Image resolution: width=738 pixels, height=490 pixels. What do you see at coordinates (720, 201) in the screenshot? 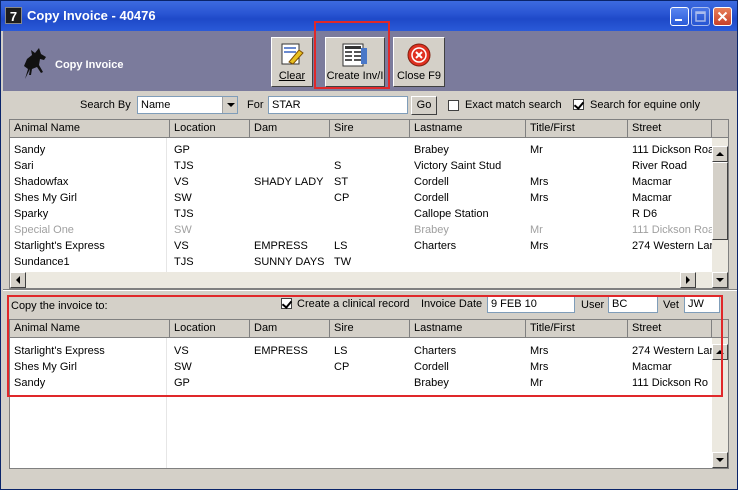
I see `scroll-thumb` at bounding box center [720, 201].